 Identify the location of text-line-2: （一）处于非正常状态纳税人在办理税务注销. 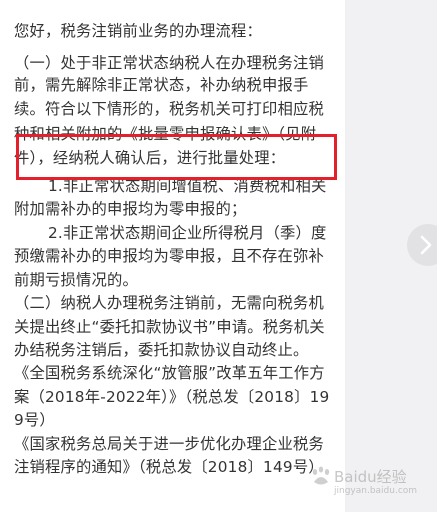
(169, 63).